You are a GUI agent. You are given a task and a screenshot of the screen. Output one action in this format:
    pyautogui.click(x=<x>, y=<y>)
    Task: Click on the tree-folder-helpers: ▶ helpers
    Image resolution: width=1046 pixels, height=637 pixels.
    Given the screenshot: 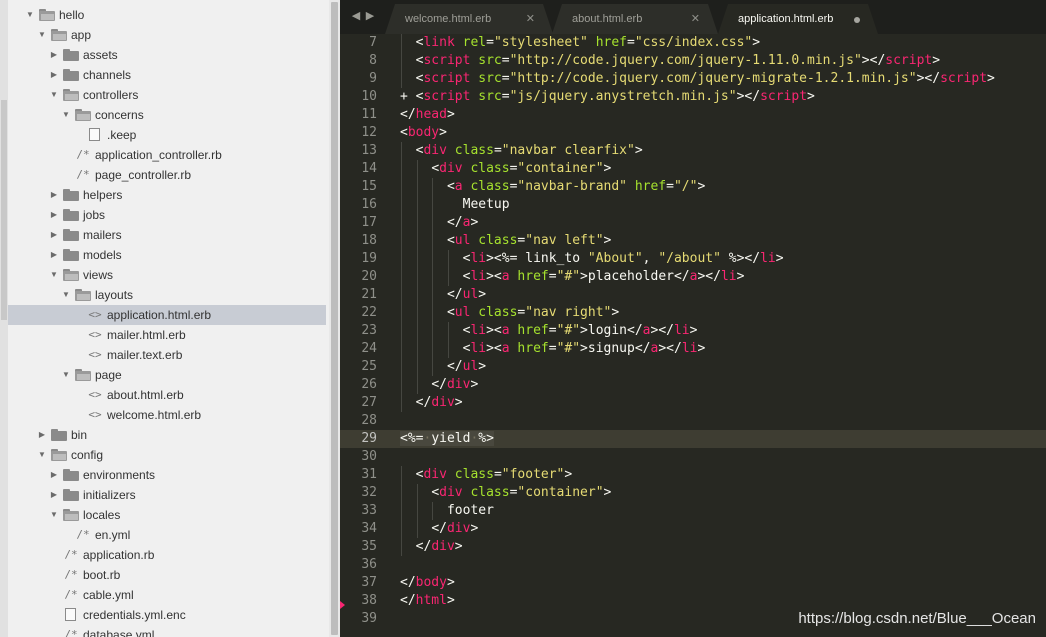 What is the action you would take?
    pyautogui.click(x=167, y=195)
    